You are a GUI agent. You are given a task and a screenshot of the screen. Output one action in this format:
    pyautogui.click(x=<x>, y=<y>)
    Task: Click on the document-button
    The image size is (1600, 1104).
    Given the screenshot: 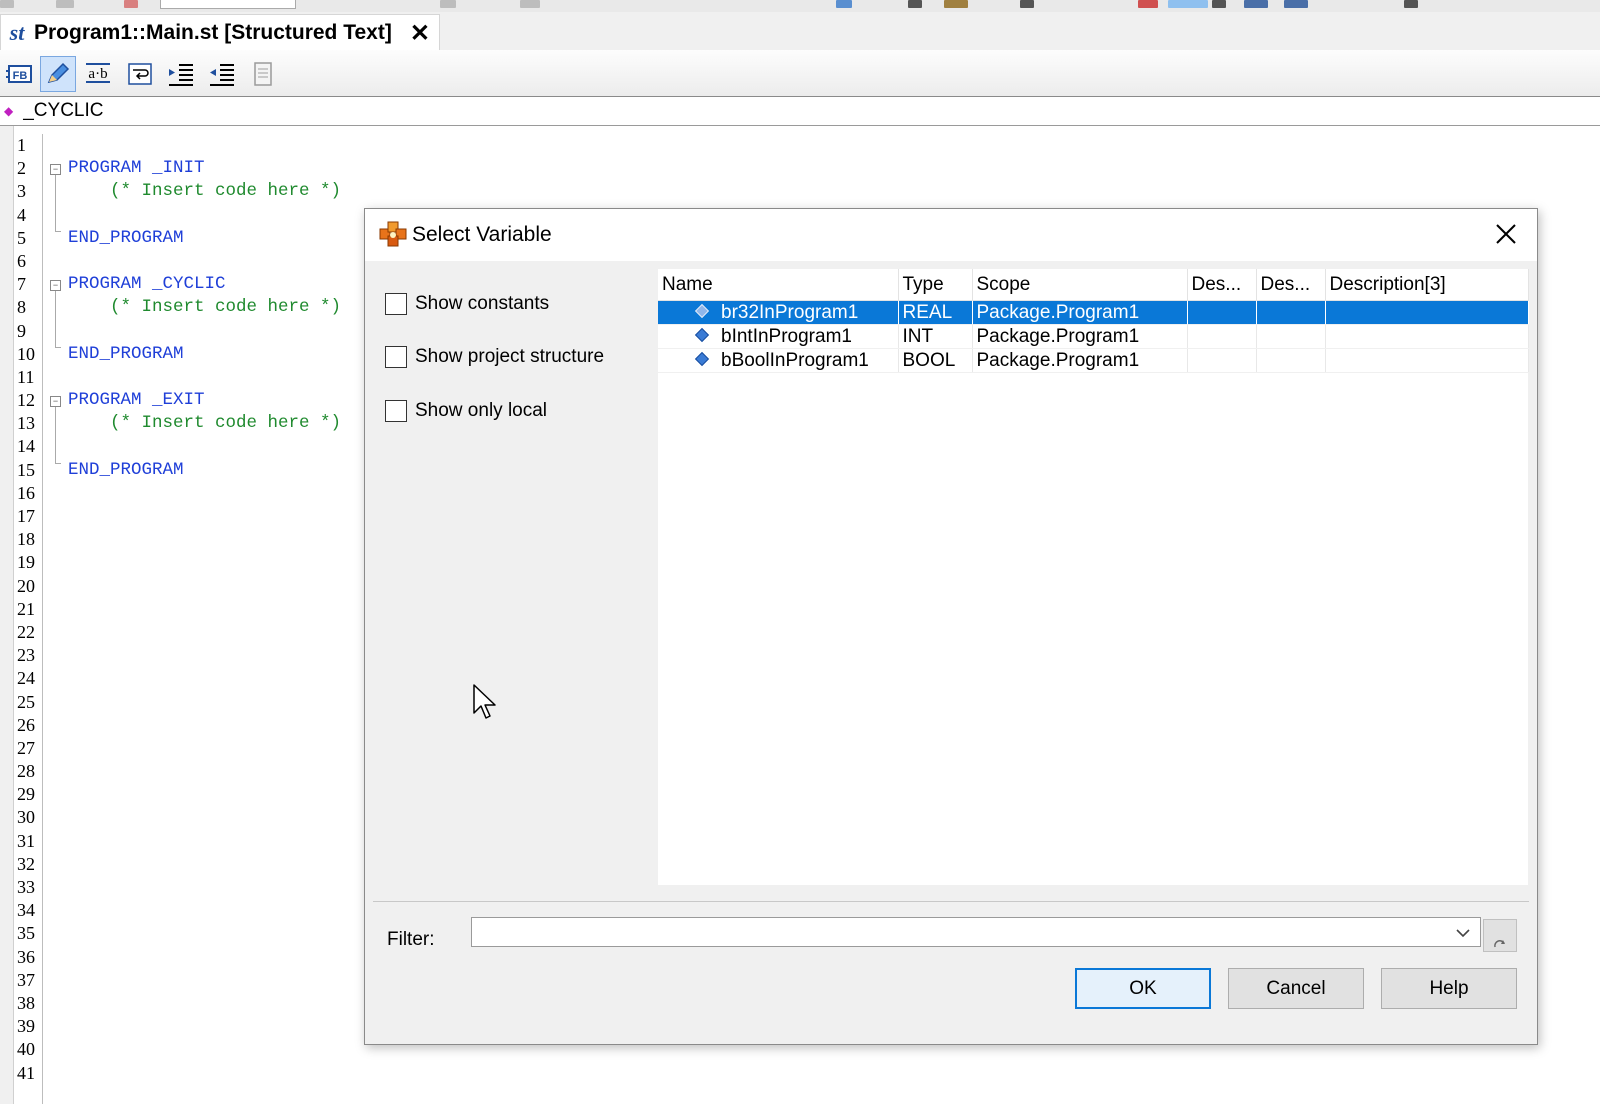 What is the action you would take?
    pyautogui.click(x=263, y=74)
    